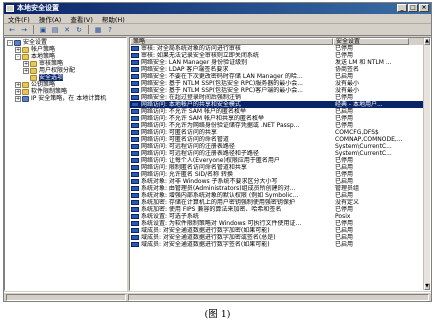 The image size is (435, 321). Describe the element at coordinates (231, 174) in the screenshot. I see `policy-cell: 网络访问: 允许匿名 SID/名称 转换` at that location.